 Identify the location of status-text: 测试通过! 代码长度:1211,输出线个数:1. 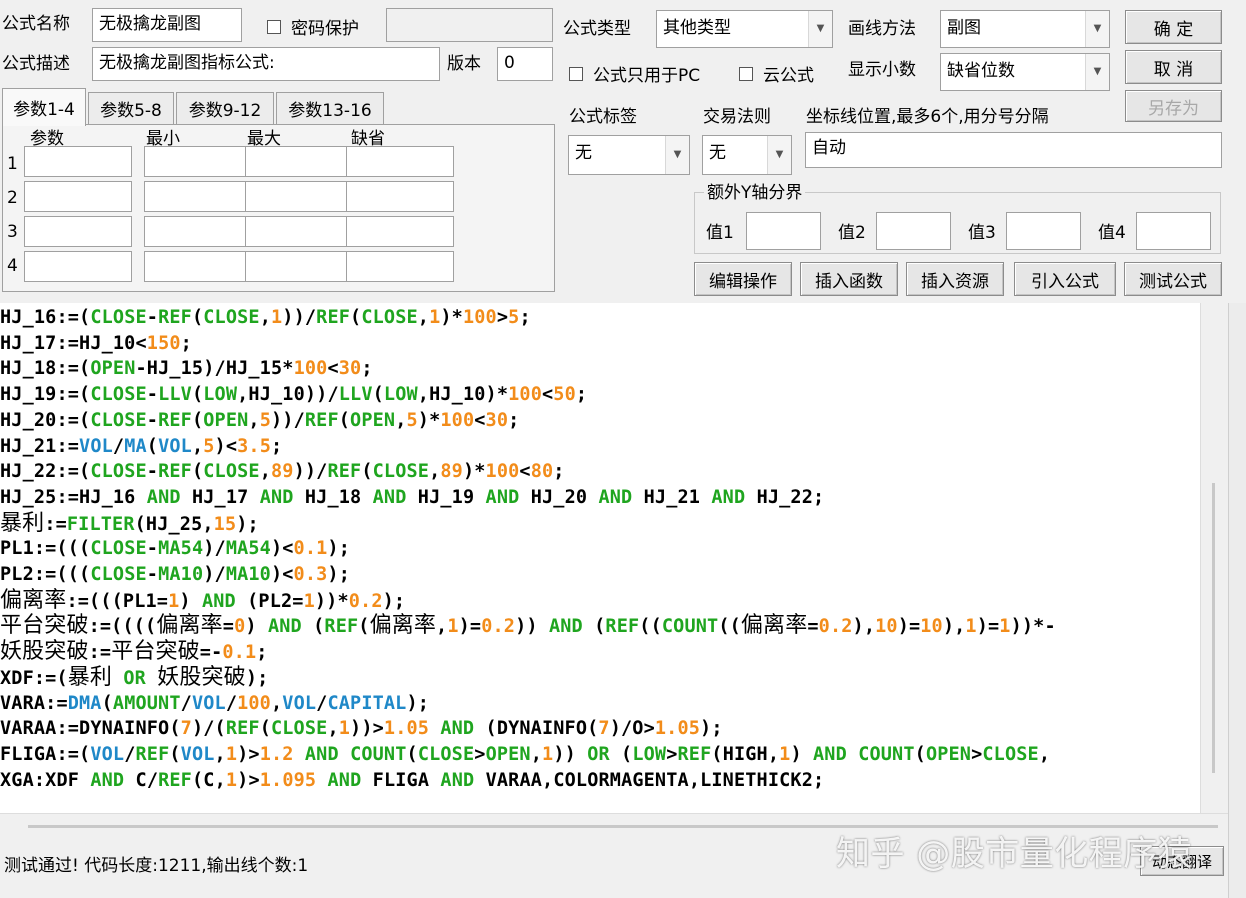
(156, 866).